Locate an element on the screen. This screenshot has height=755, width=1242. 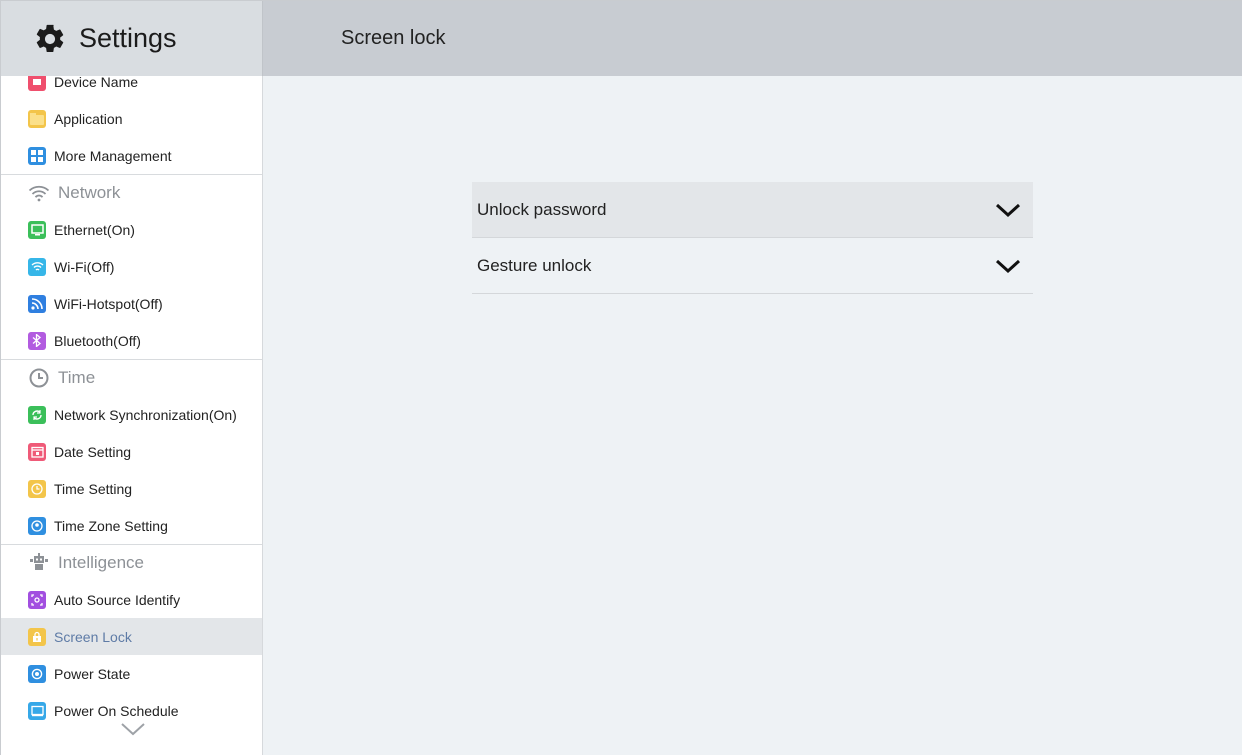
calendar-icon is located at coordinates (37, 451).